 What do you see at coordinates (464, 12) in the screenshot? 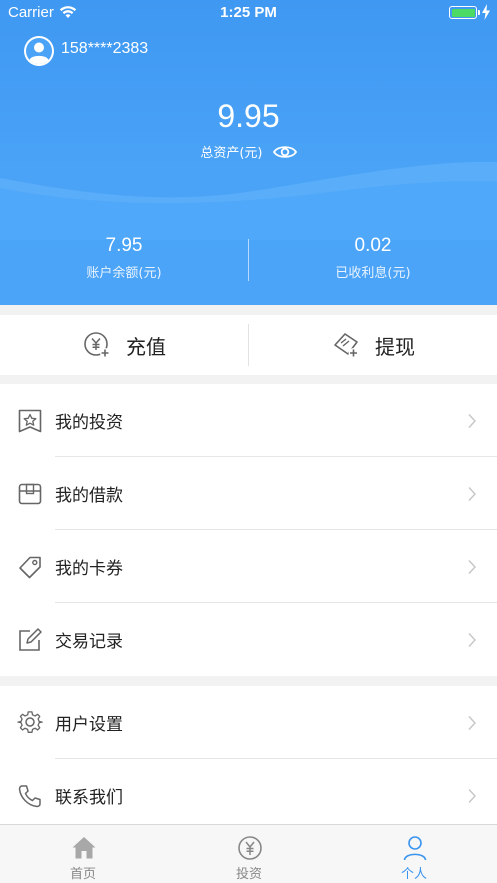
I see `battery-icon` at bounding box center [464, 12].